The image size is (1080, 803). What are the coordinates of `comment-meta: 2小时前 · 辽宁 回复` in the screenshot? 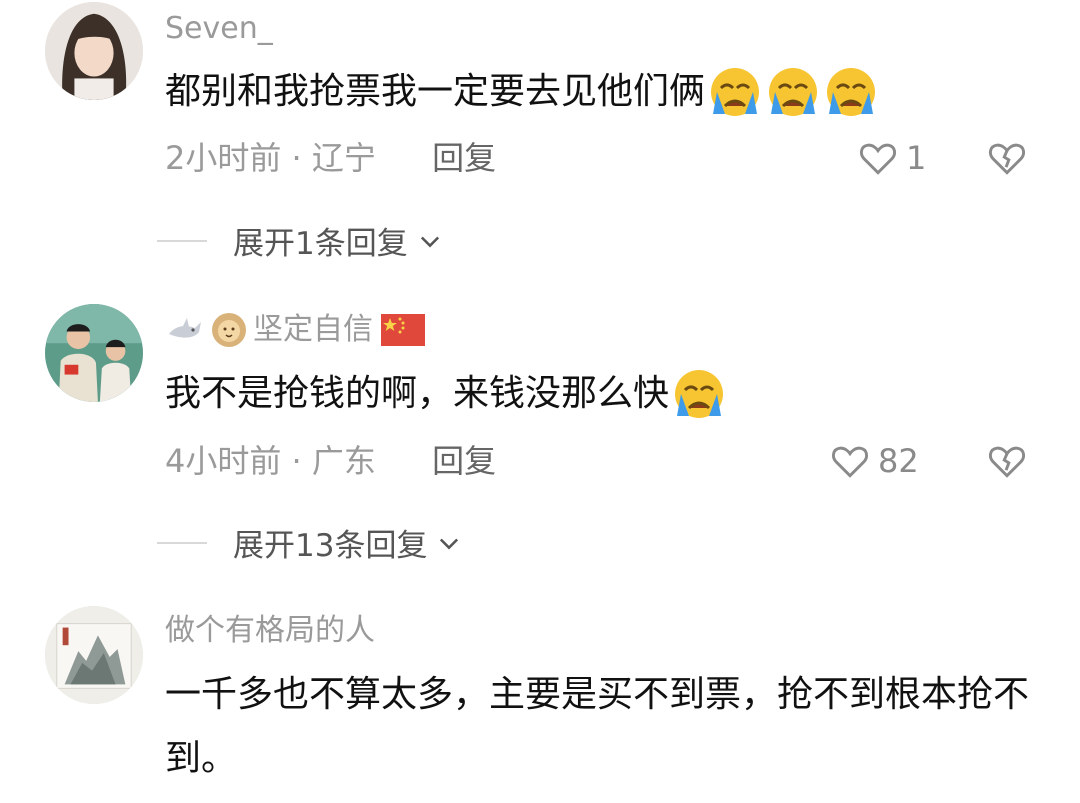 It's located at (330, 158).